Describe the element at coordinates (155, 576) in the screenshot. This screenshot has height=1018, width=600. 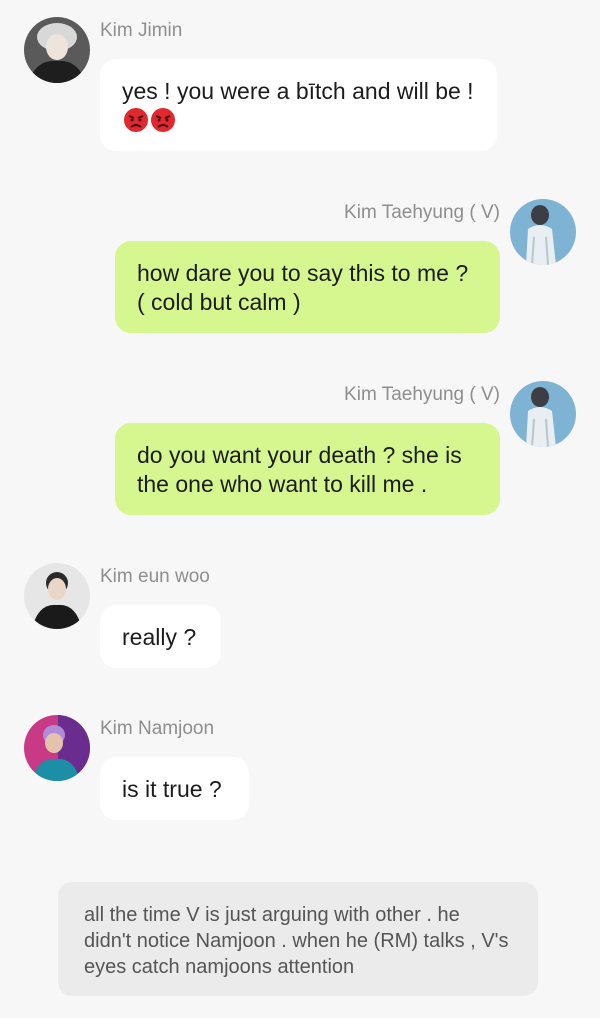
I see `sender-name: Kim eun woo` at that location.